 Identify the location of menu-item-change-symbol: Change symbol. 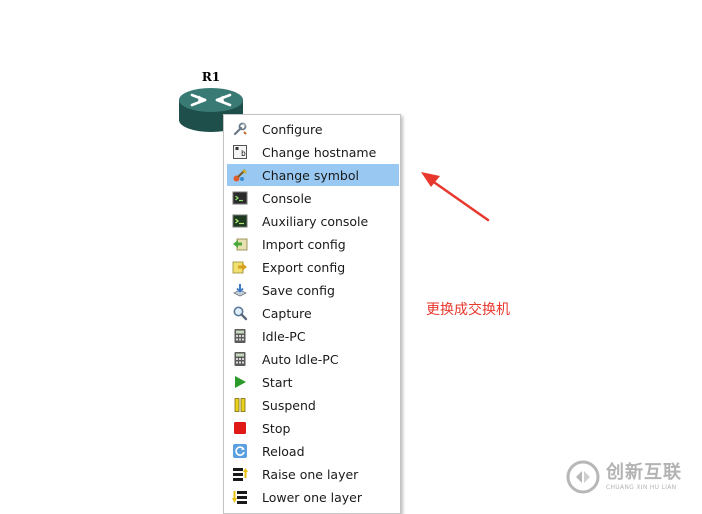
(313, 175).